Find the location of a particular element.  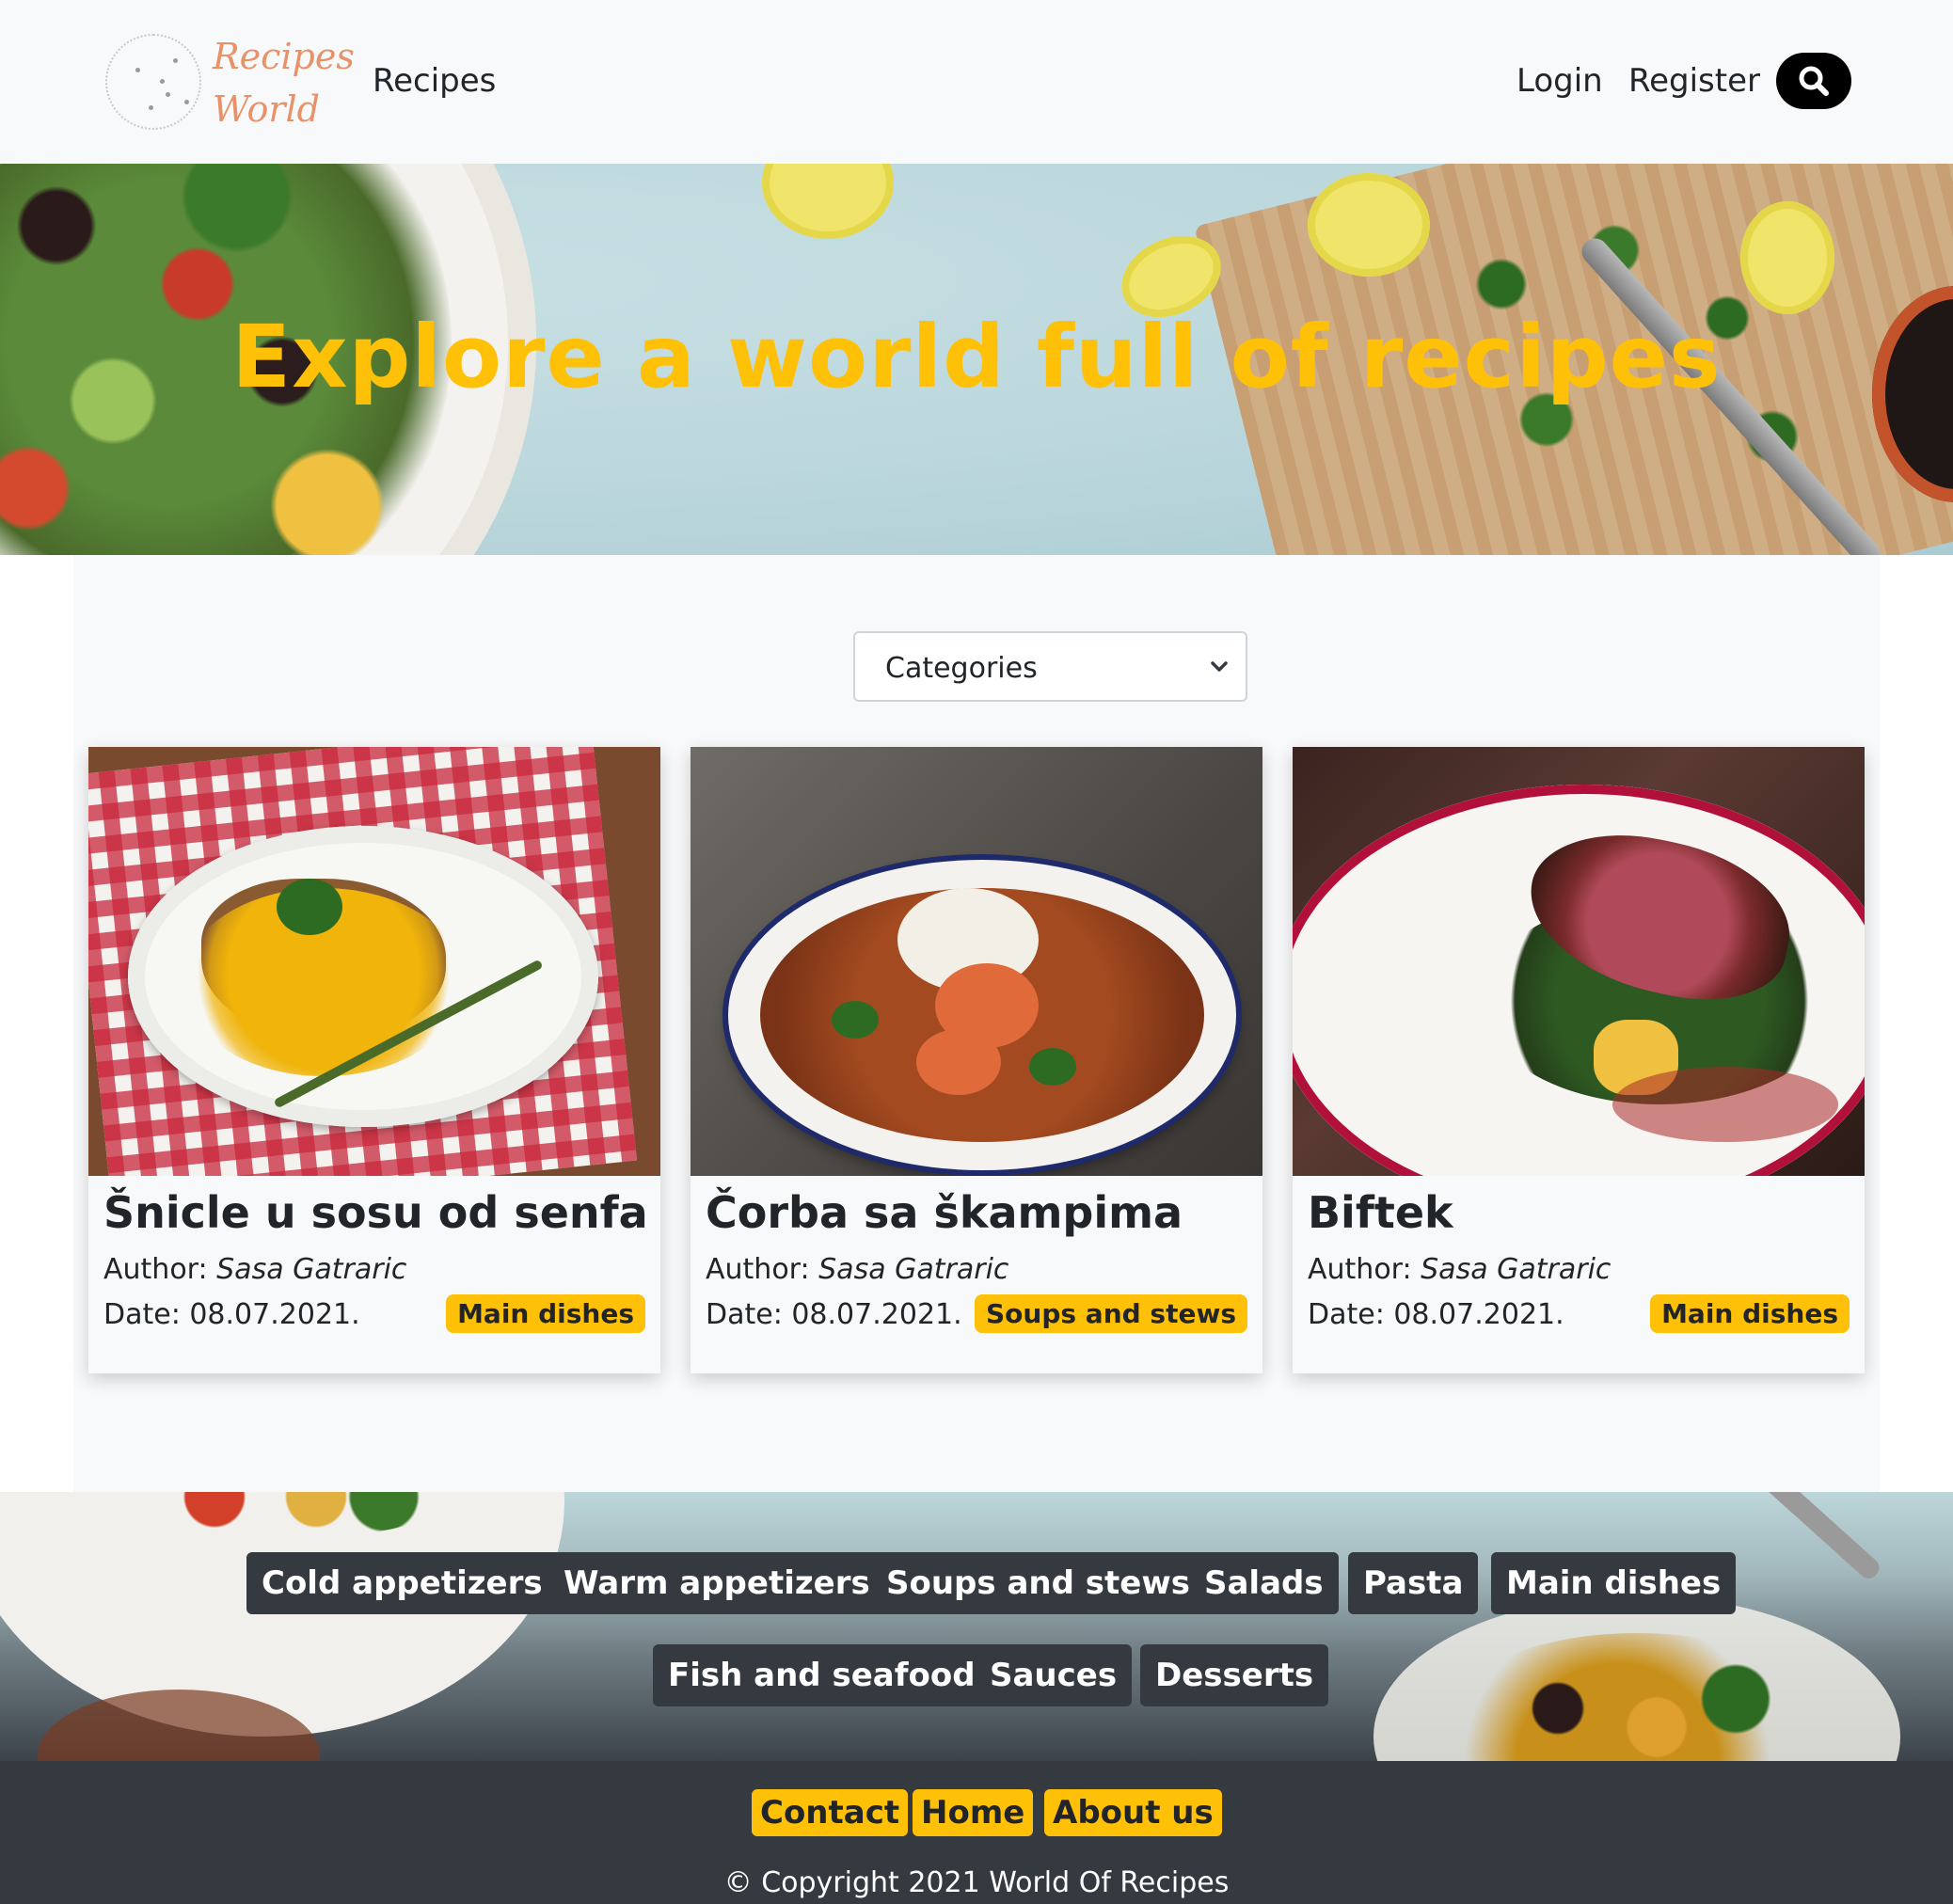

categories-select: Categories is located at coordinates (1050, 666).